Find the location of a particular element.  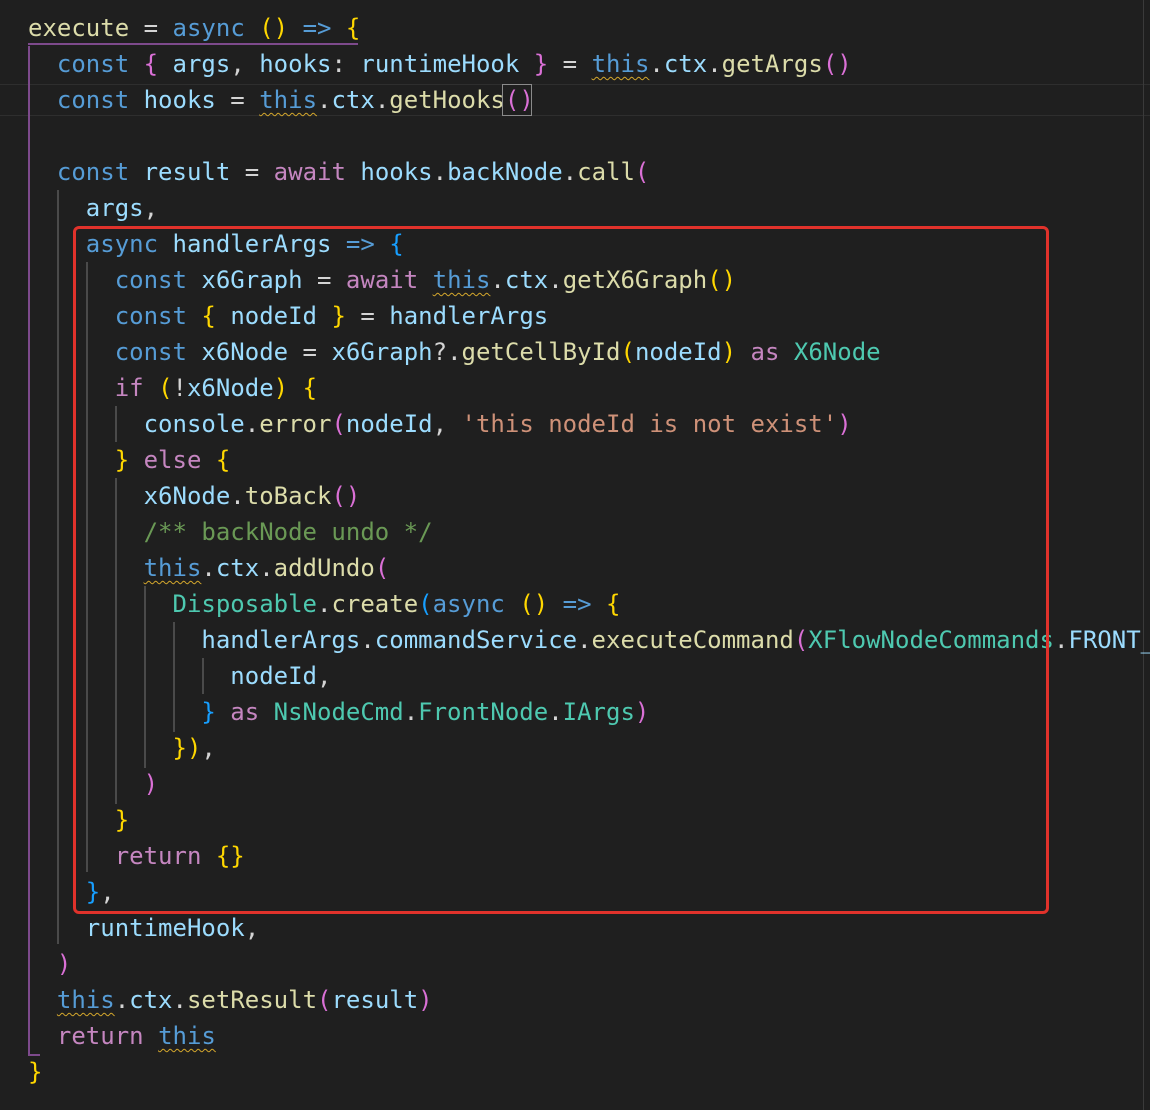

code-token: getArgs is located at coordinates (772, 64).